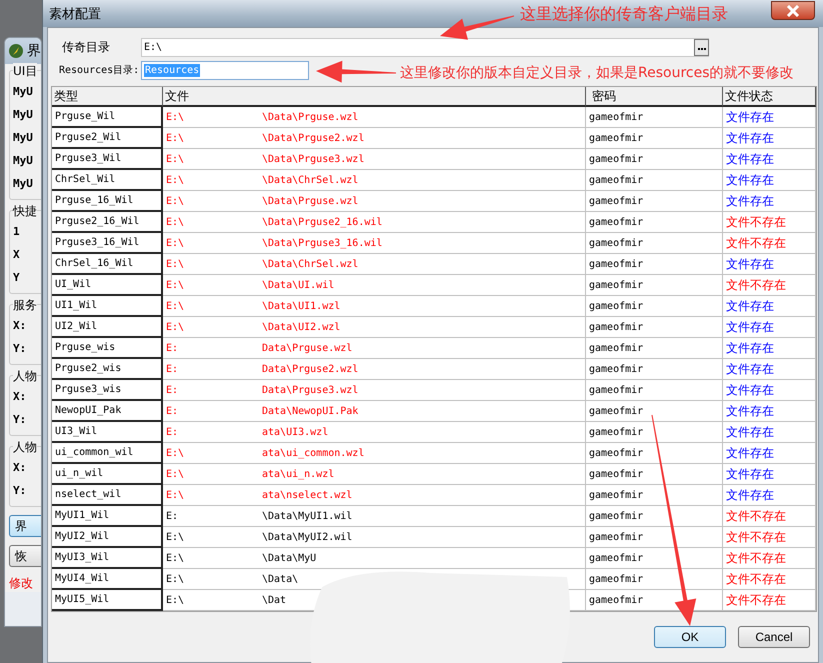 This screenshot has height=663, width=823. What do you see at coordinates (107, 222) in the screenshot?
I see `table-cell: Prguse2_16_Wil` at bounding box center [107, 222].